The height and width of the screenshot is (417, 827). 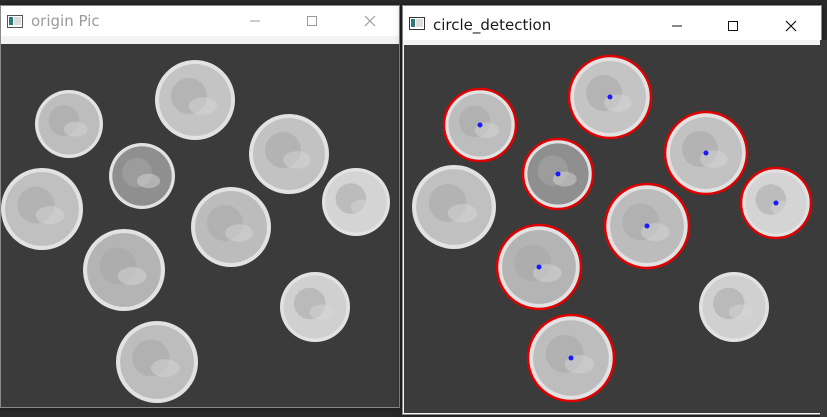 I want to click on window-title: circle_detection, so click(x=492, y=25).